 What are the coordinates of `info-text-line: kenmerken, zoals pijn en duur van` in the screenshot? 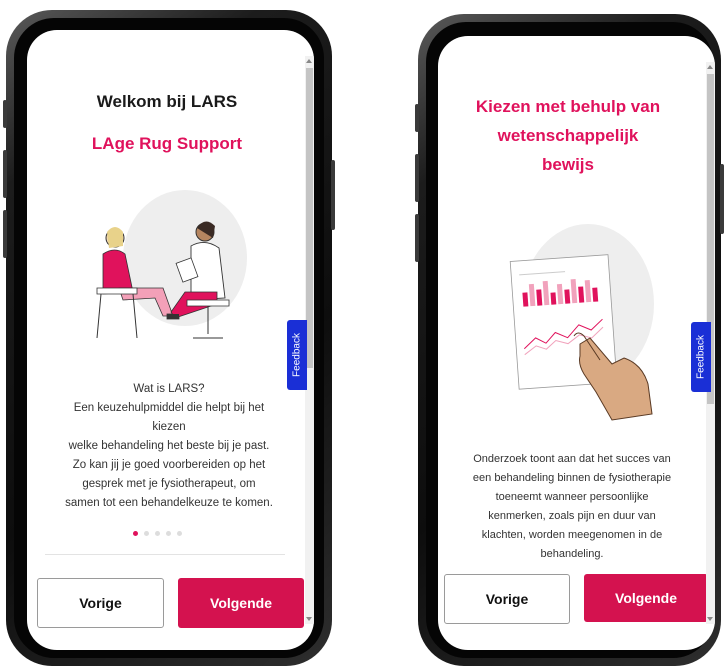 It's located at (572, 516).